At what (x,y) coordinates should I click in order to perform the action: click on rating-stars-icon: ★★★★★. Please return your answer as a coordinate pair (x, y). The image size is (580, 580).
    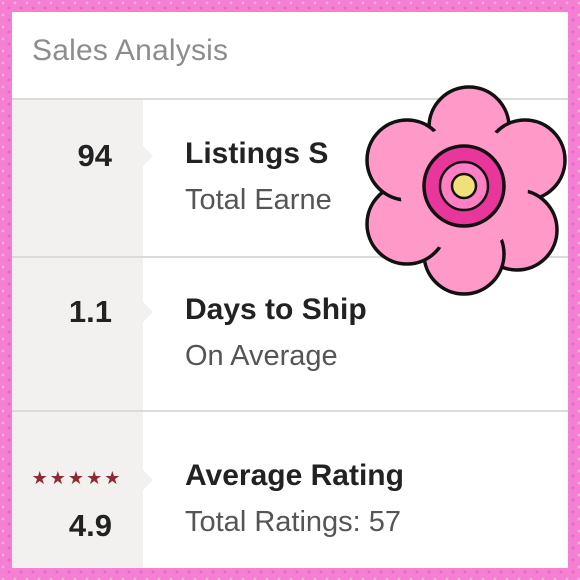
    Looking at the image, I should click on (77, 478).